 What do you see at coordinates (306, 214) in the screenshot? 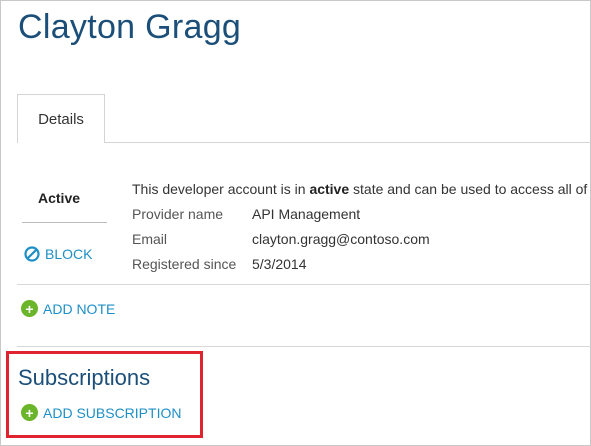
I see `provider-name-value: API Management` at bounding box center [306, 214].